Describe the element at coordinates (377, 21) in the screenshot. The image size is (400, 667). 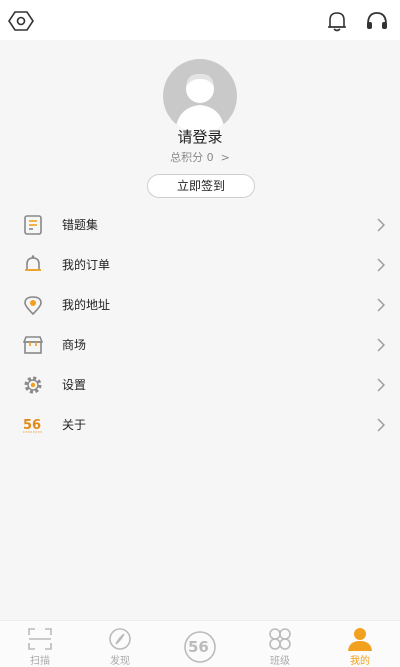
I see `headset-icon` at that location.